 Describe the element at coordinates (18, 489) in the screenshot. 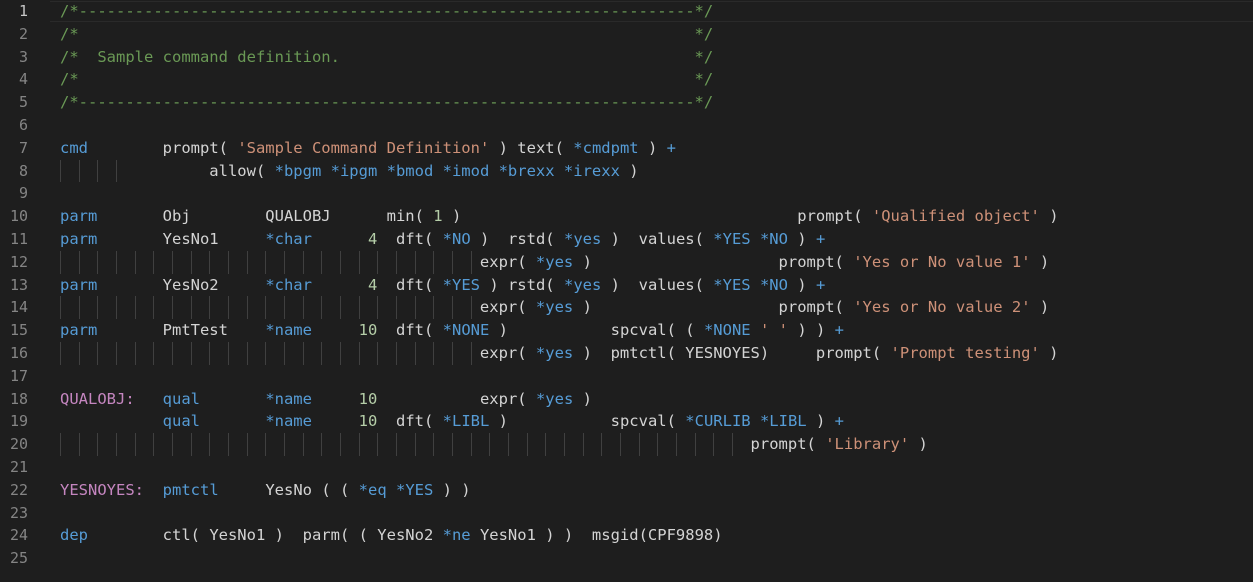

I see `line-number: 22` at that location.